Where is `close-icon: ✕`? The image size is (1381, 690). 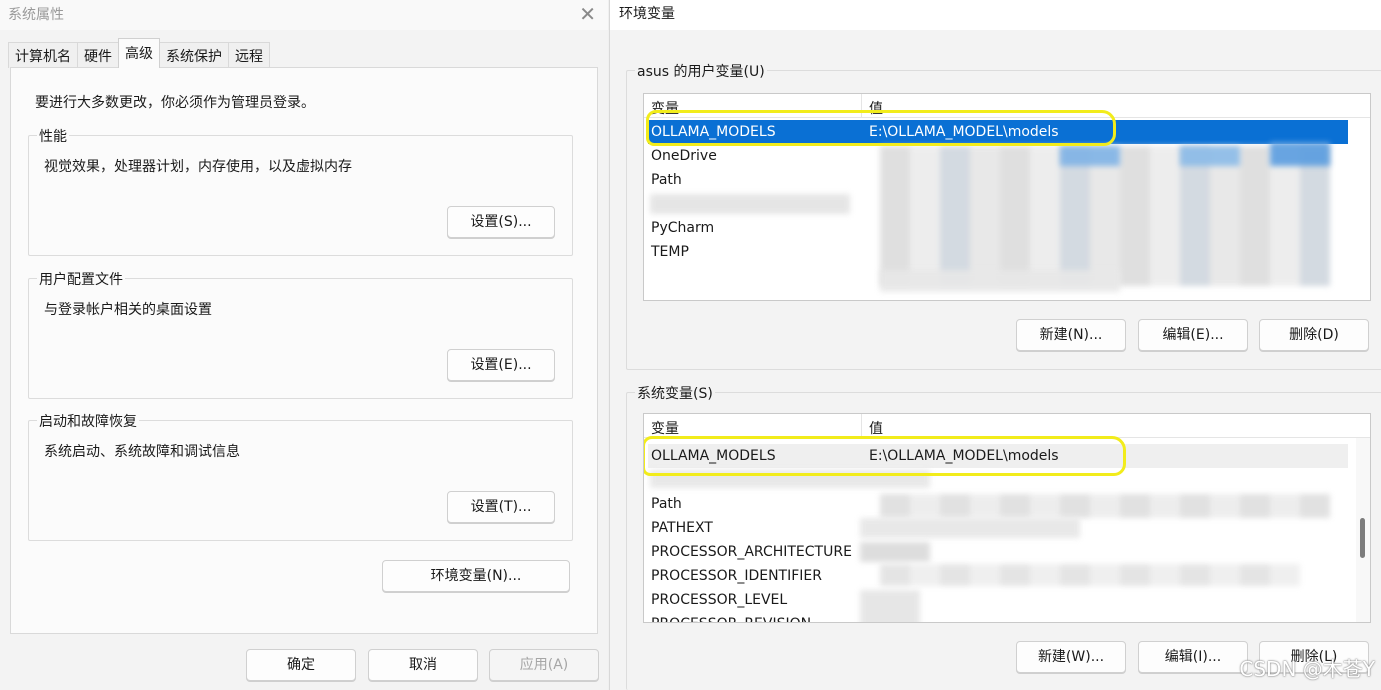
close-icon: ✕ is located at coordinates (587, 14).